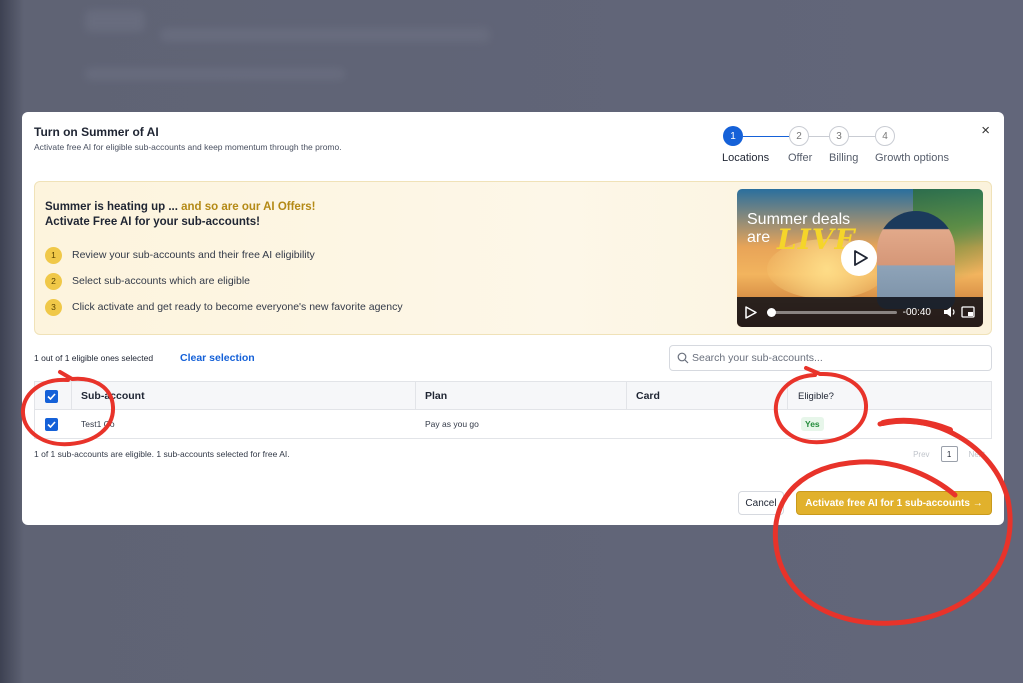 The width and height of the screenshot is (1023, 683). Describe the element at coordinates (843, 158) in the screenshot. I see `step-label-billing: Billing` at that location.